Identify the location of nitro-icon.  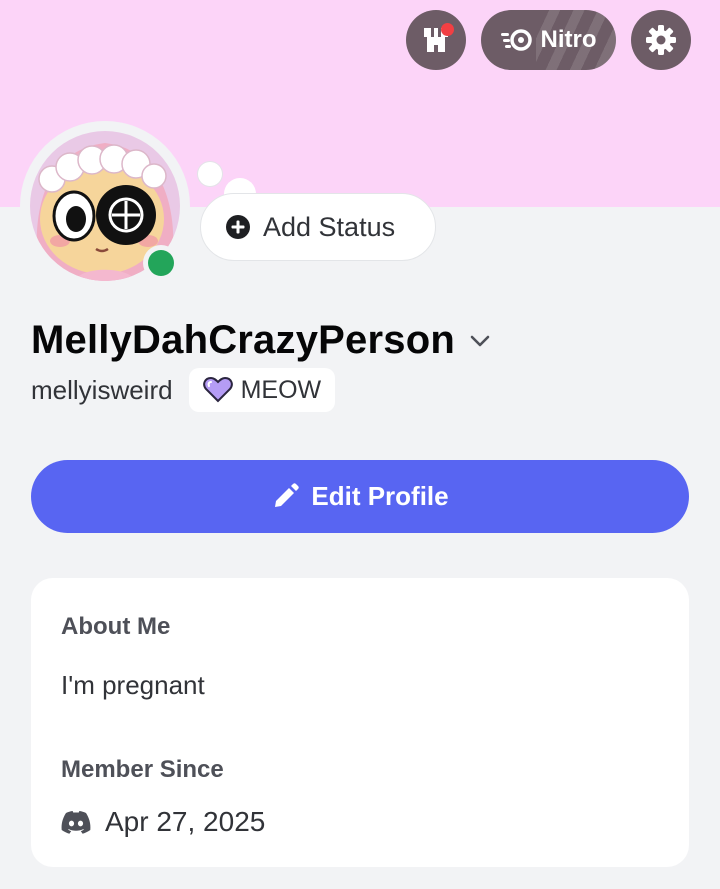
(516, 40).